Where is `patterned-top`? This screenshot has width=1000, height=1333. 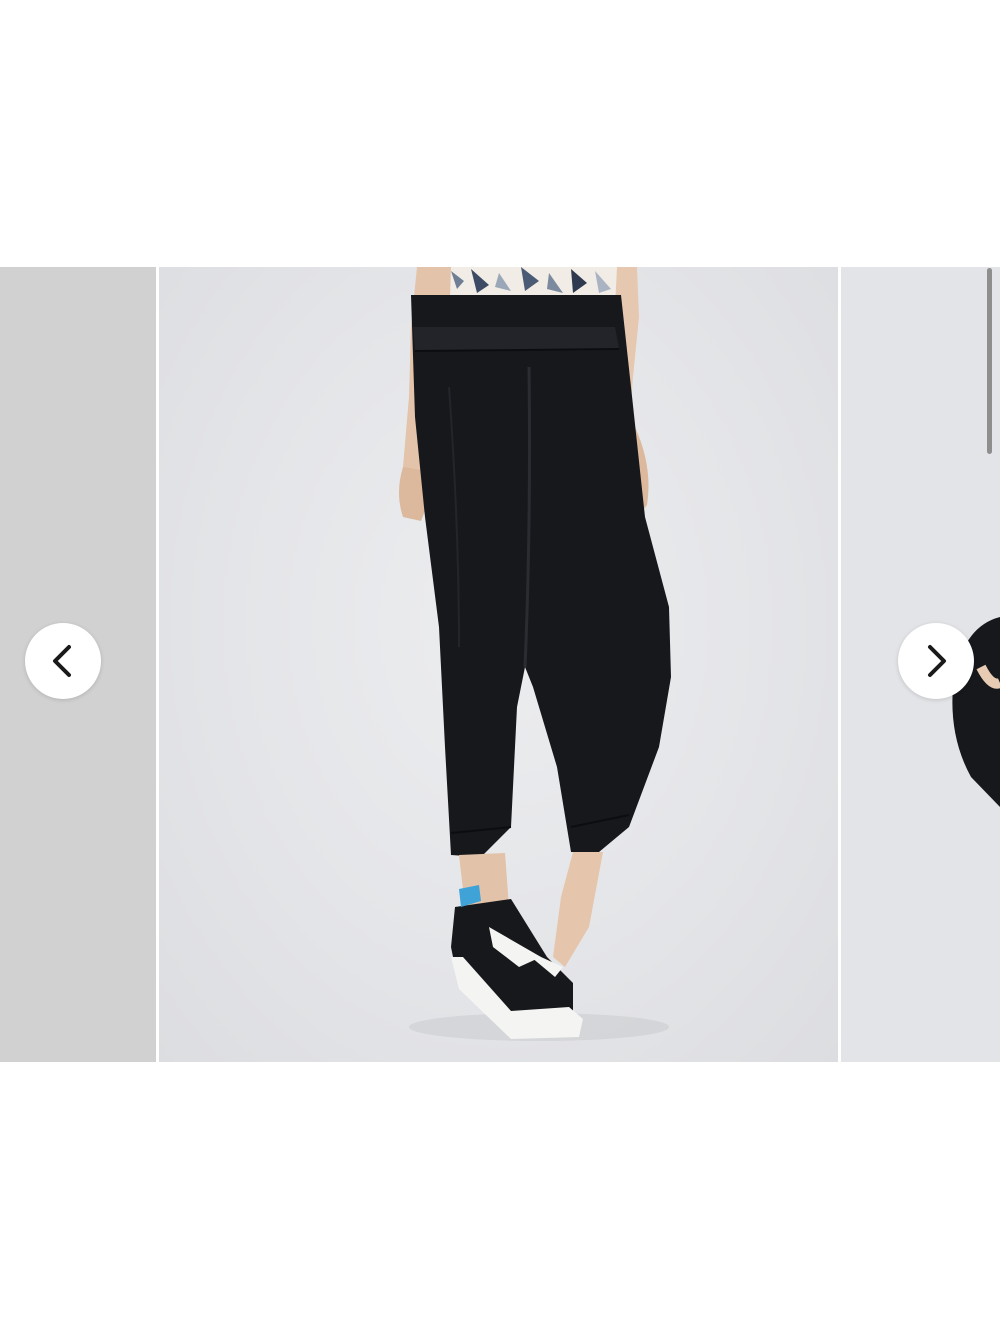
patterned-top is located at coordinates (534, 282).